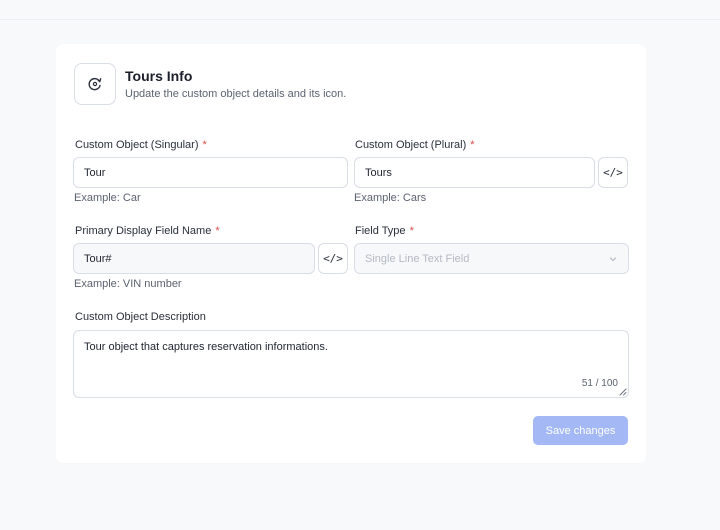  I want to click on plural-label: Custom Object (Plural) *, so click(415, 145).